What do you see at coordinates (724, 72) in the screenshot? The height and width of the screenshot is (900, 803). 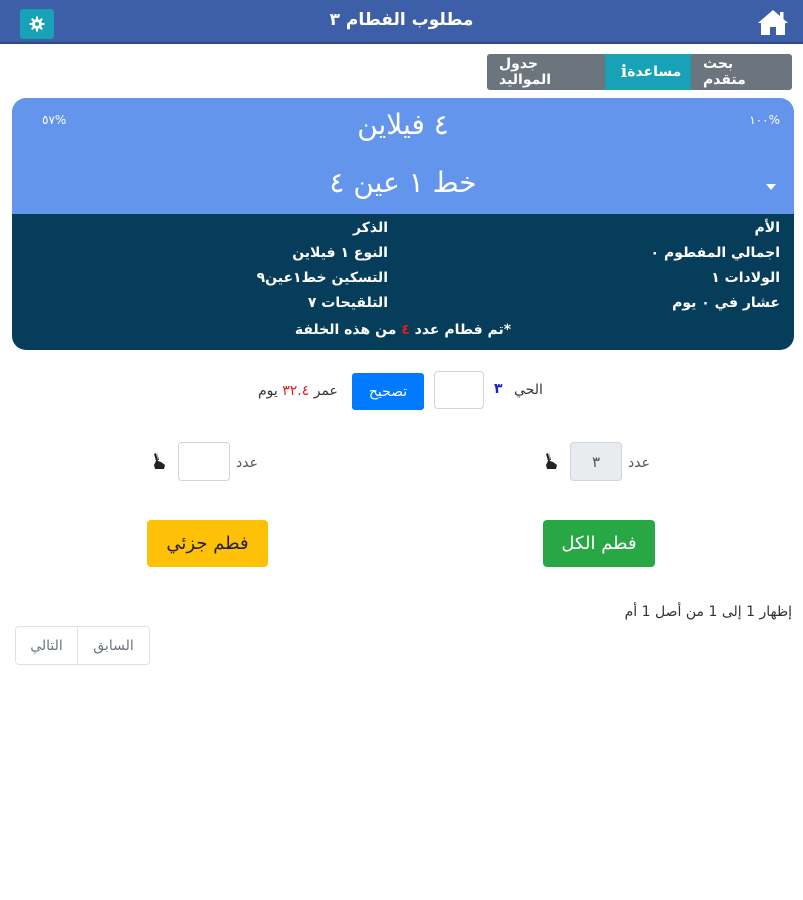 I see `advanced-search-label: بحث متقدم` at bounding box center [724, 72].